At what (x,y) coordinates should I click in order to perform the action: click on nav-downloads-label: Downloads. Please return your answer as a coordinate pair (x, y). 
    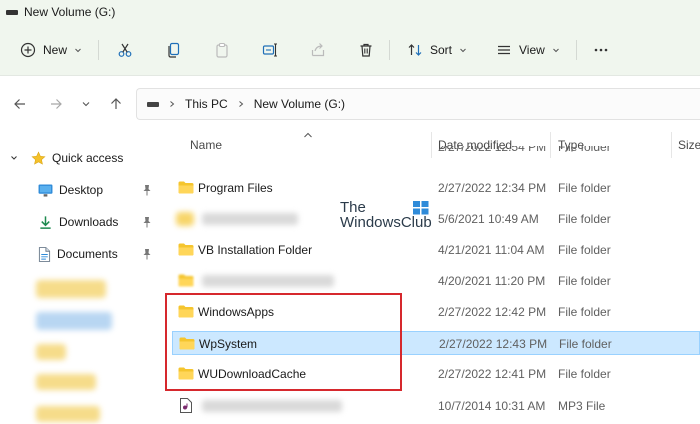
    Looking at the image, I should click on (89, 222).